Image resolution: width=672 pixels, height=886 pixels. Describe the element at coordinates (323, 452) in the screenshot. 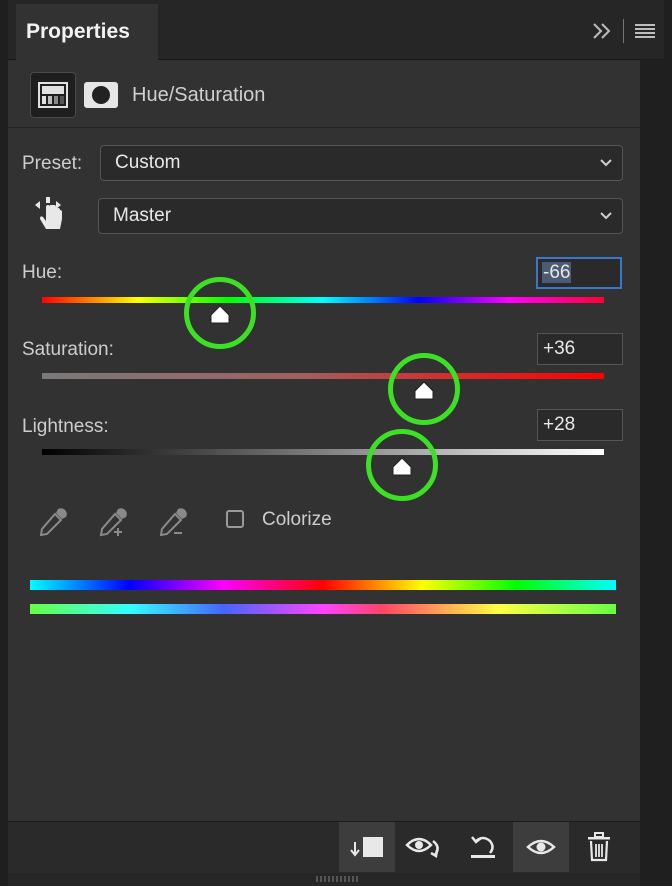

I see `lightness-slider-track` at that location.